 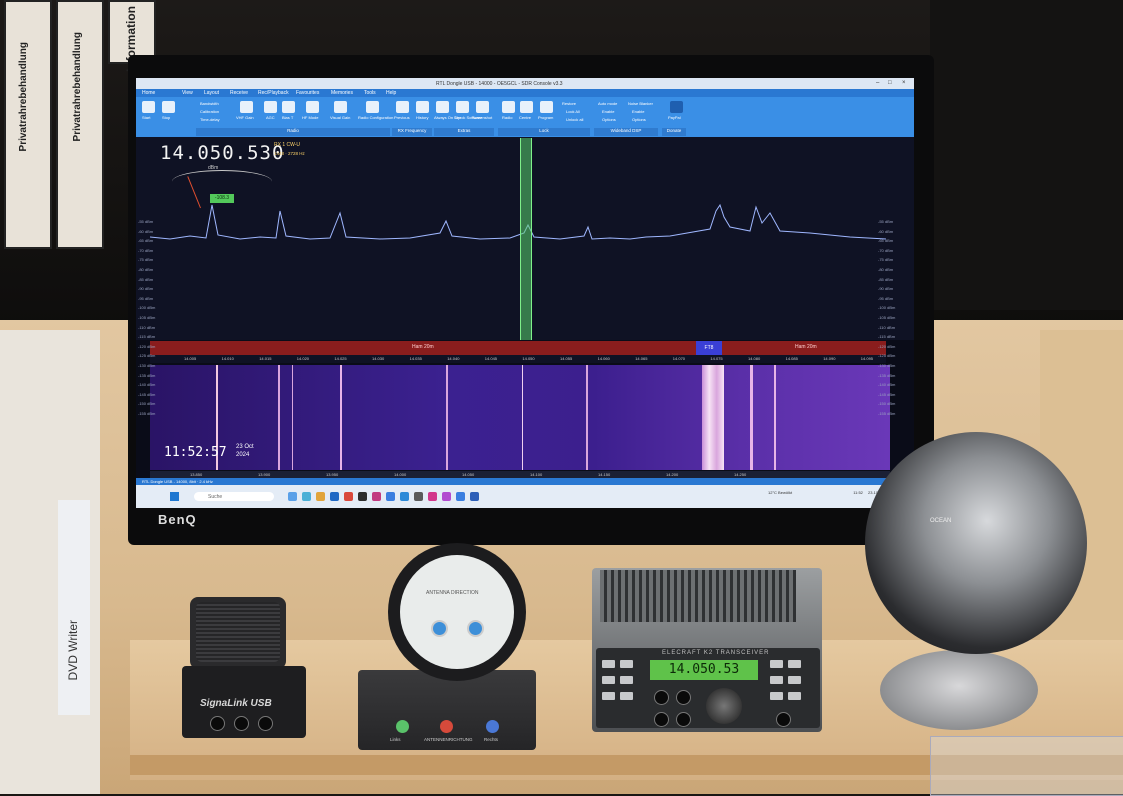 What do you see at coordinates (886, 241) in the screenshot?
I see `y-axis-label-right: -65 dBm` at bounding box center [886, 241].